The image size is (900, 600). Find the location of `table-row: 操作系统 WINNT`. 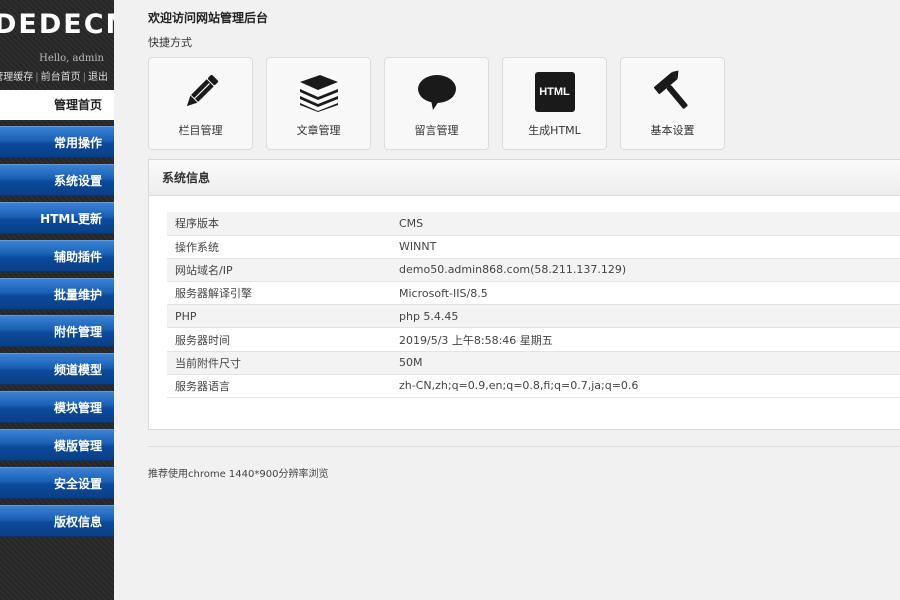

table-row: 操作系统 WINNT is located at coordinates (533, 247).